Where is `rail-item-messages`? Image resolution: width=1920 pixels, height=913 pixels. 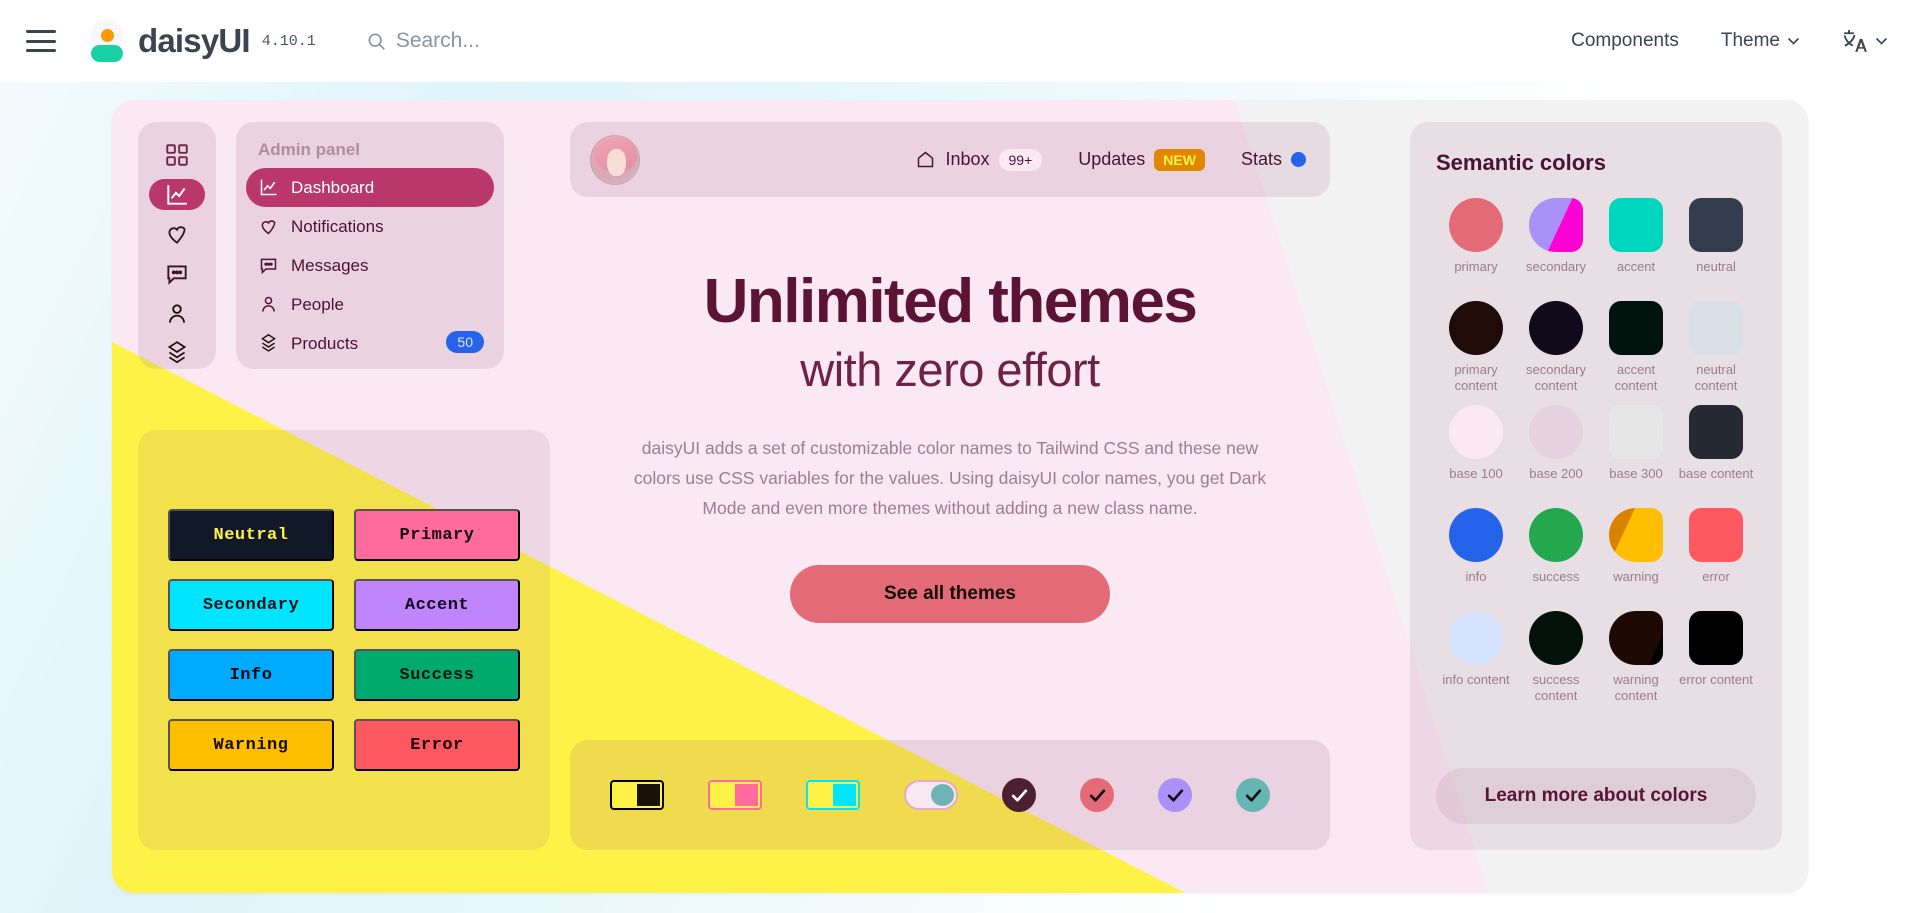
rail-item-messages is located at coordinates (177, 274).